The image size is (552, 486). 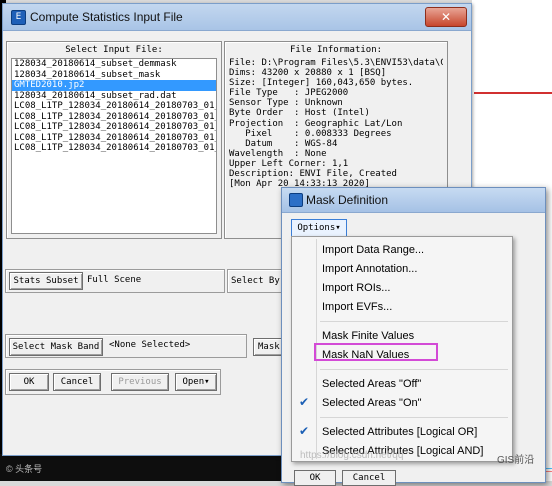 What do you see at coordinates (29, 382) in the screenshot?
I see `ok-button: OK` at bounding box center [29, 382].